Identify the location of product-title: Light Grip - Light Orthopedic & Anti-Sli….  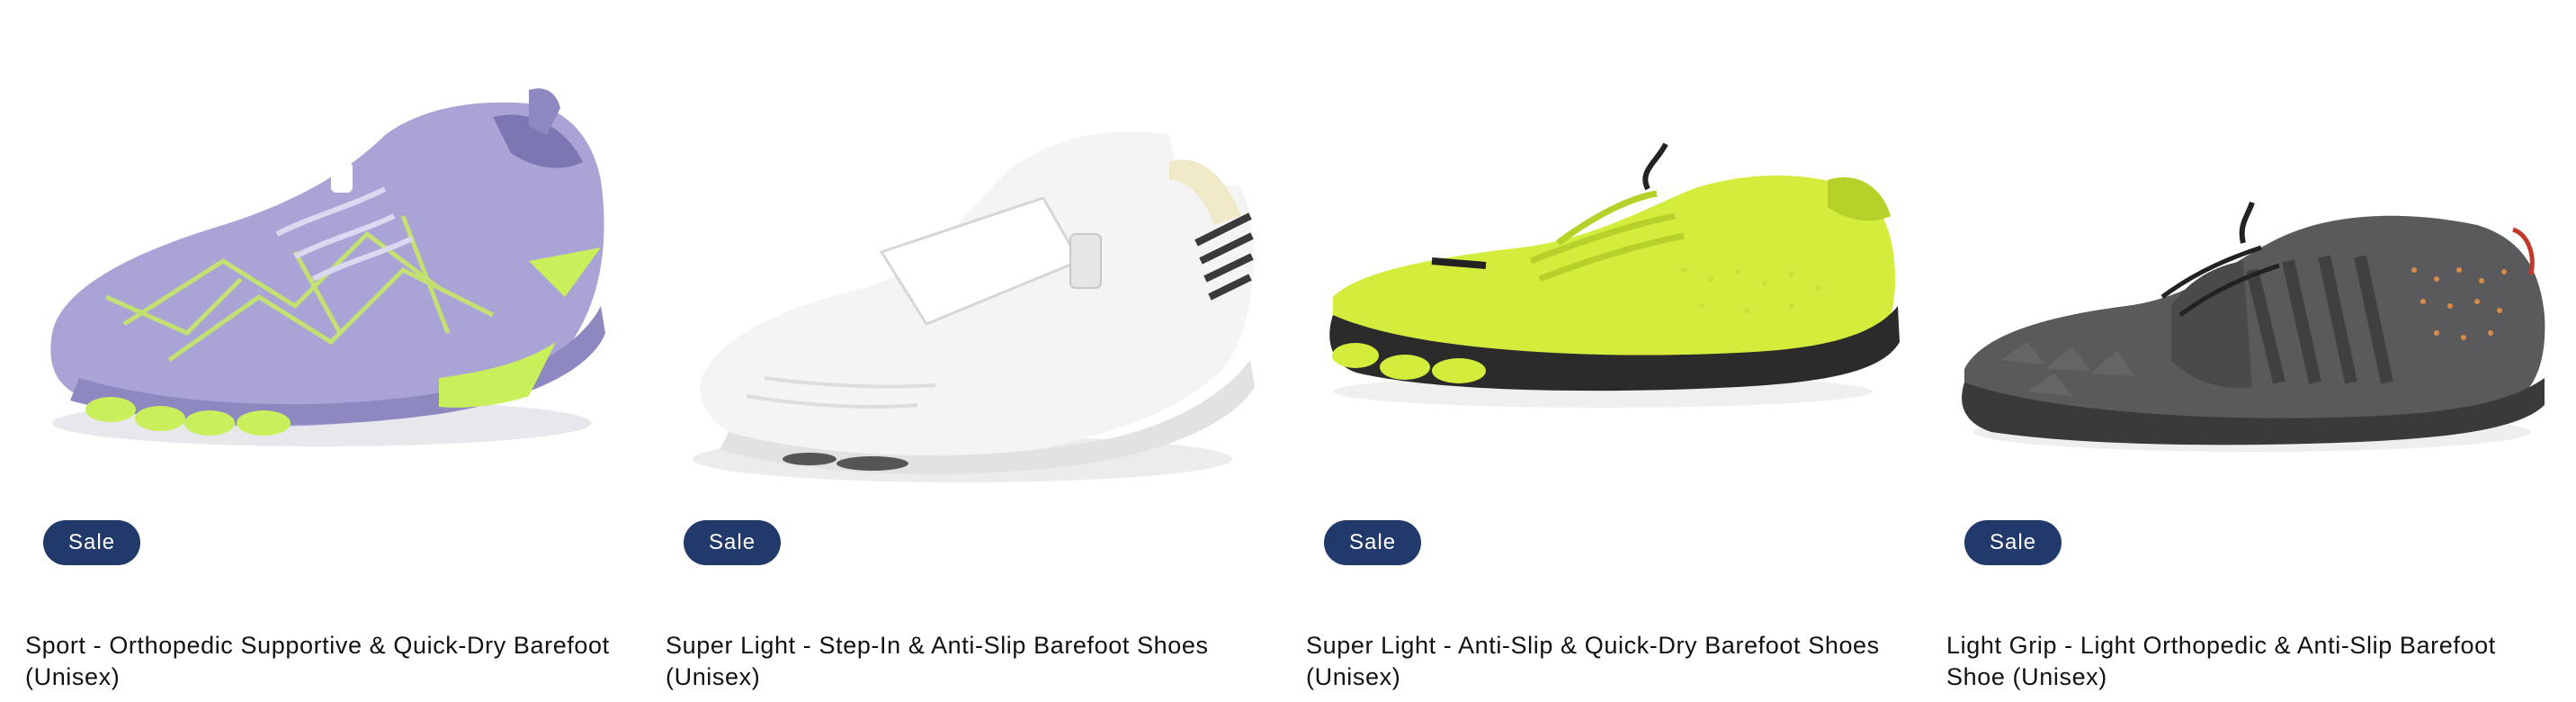
(2248, 661).